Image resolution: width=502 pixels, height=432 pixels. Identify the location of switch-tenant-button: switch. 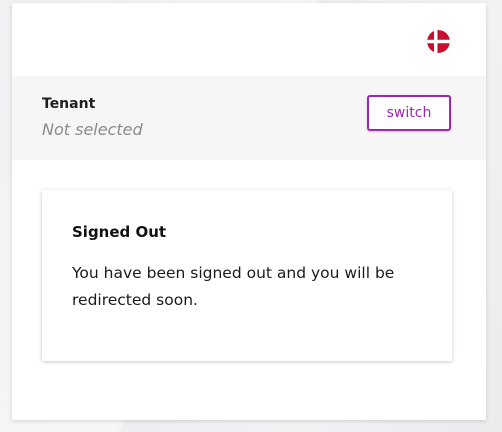
(409, 113).